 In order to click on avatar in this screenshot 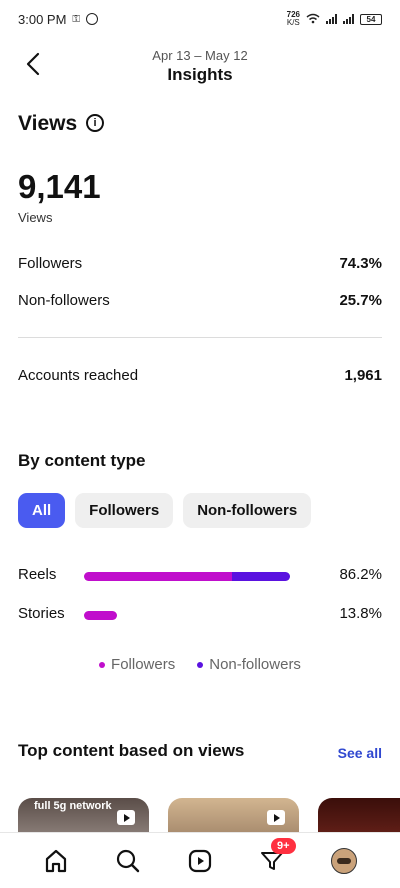, I will do `click(344, 860)`.